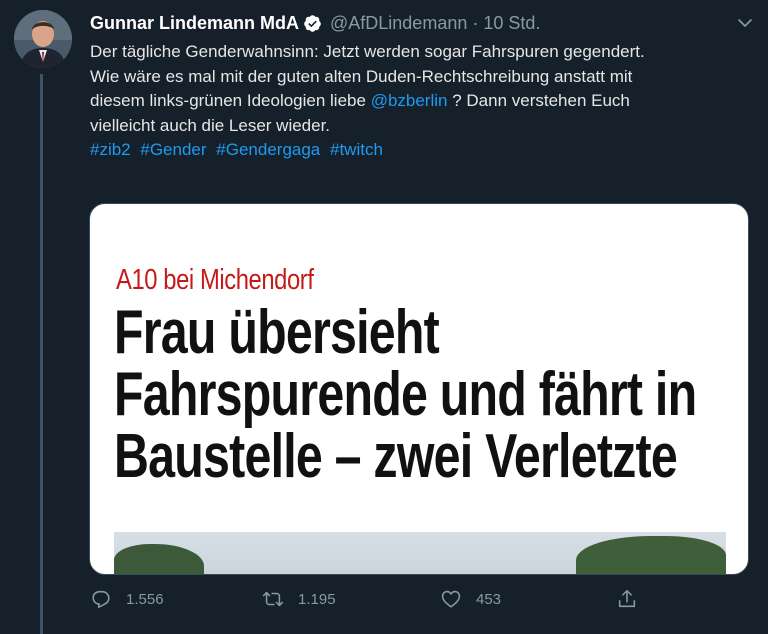 The height and width of the screenshot is (634, 768). I want to click on like-button: 453, so click(470, 599).